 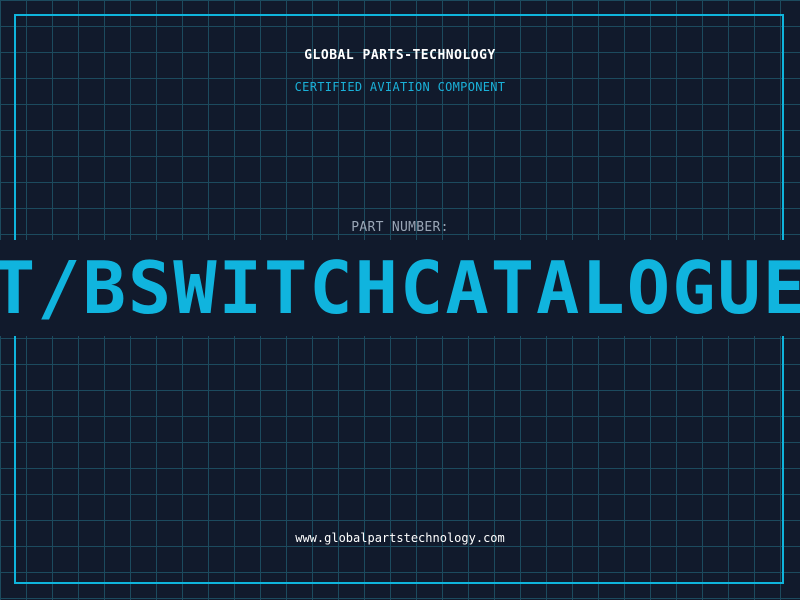 What do you see at coordinates (400, 55) in the screenshot?
I see `brand-name: GLOBAL PARTS-TECHNOLOGY` at bounding box center [400, 55].